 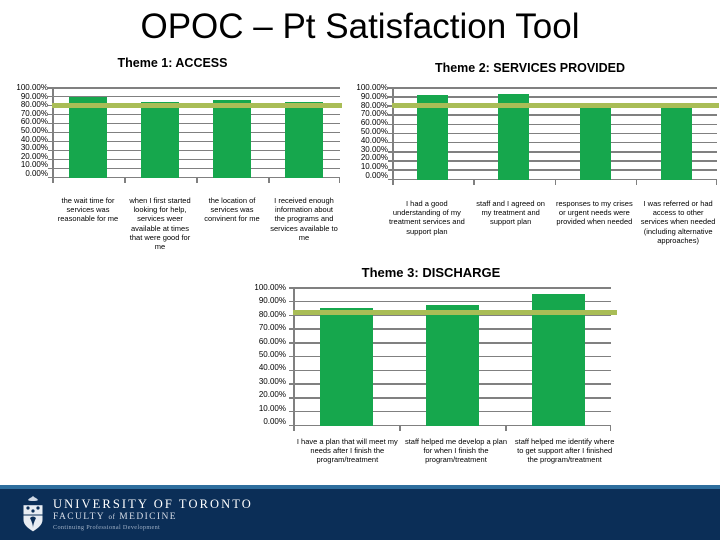 I want to click on uoft-line-university: UNIVERSITY OF TORONTO, so click(x=153, y=504).